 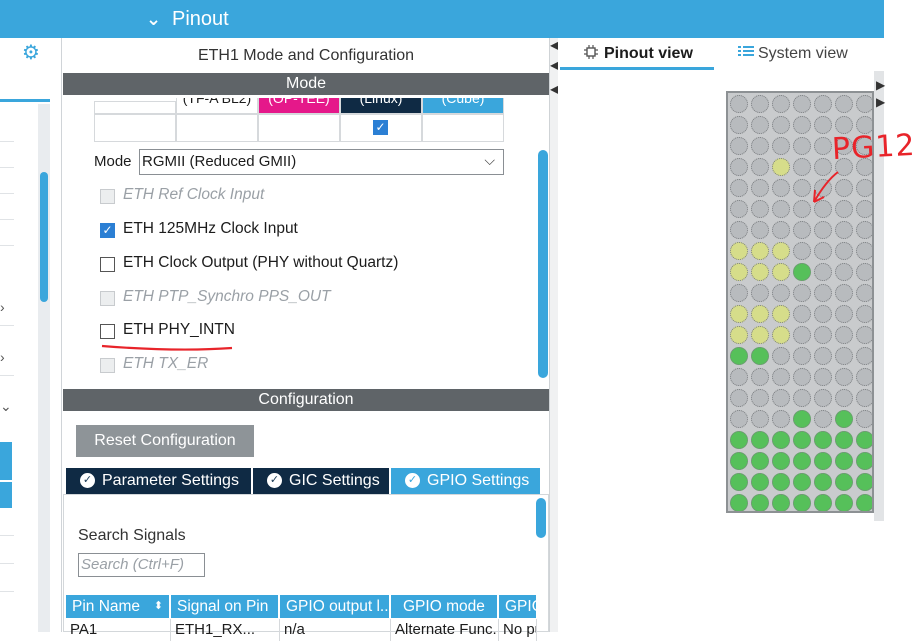 What do you see at coordinates (541, 518) in the screenshot?
I see `settings-scrollbar-thumb` at bounding box center [541, 518].